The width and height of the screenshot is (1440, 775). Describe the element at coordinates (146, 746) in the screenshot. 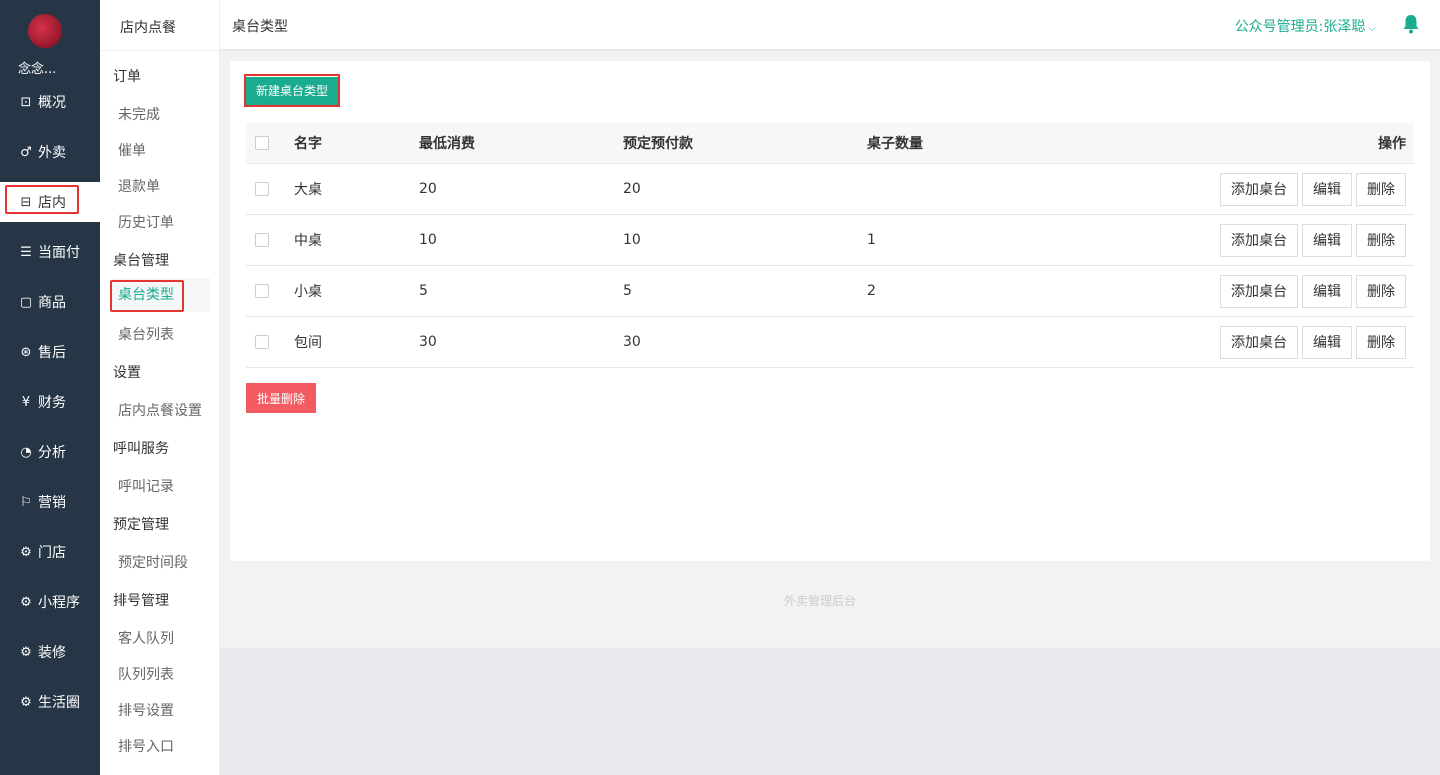

I see `subnav-link-queue-entry: 排号入口` at that location.